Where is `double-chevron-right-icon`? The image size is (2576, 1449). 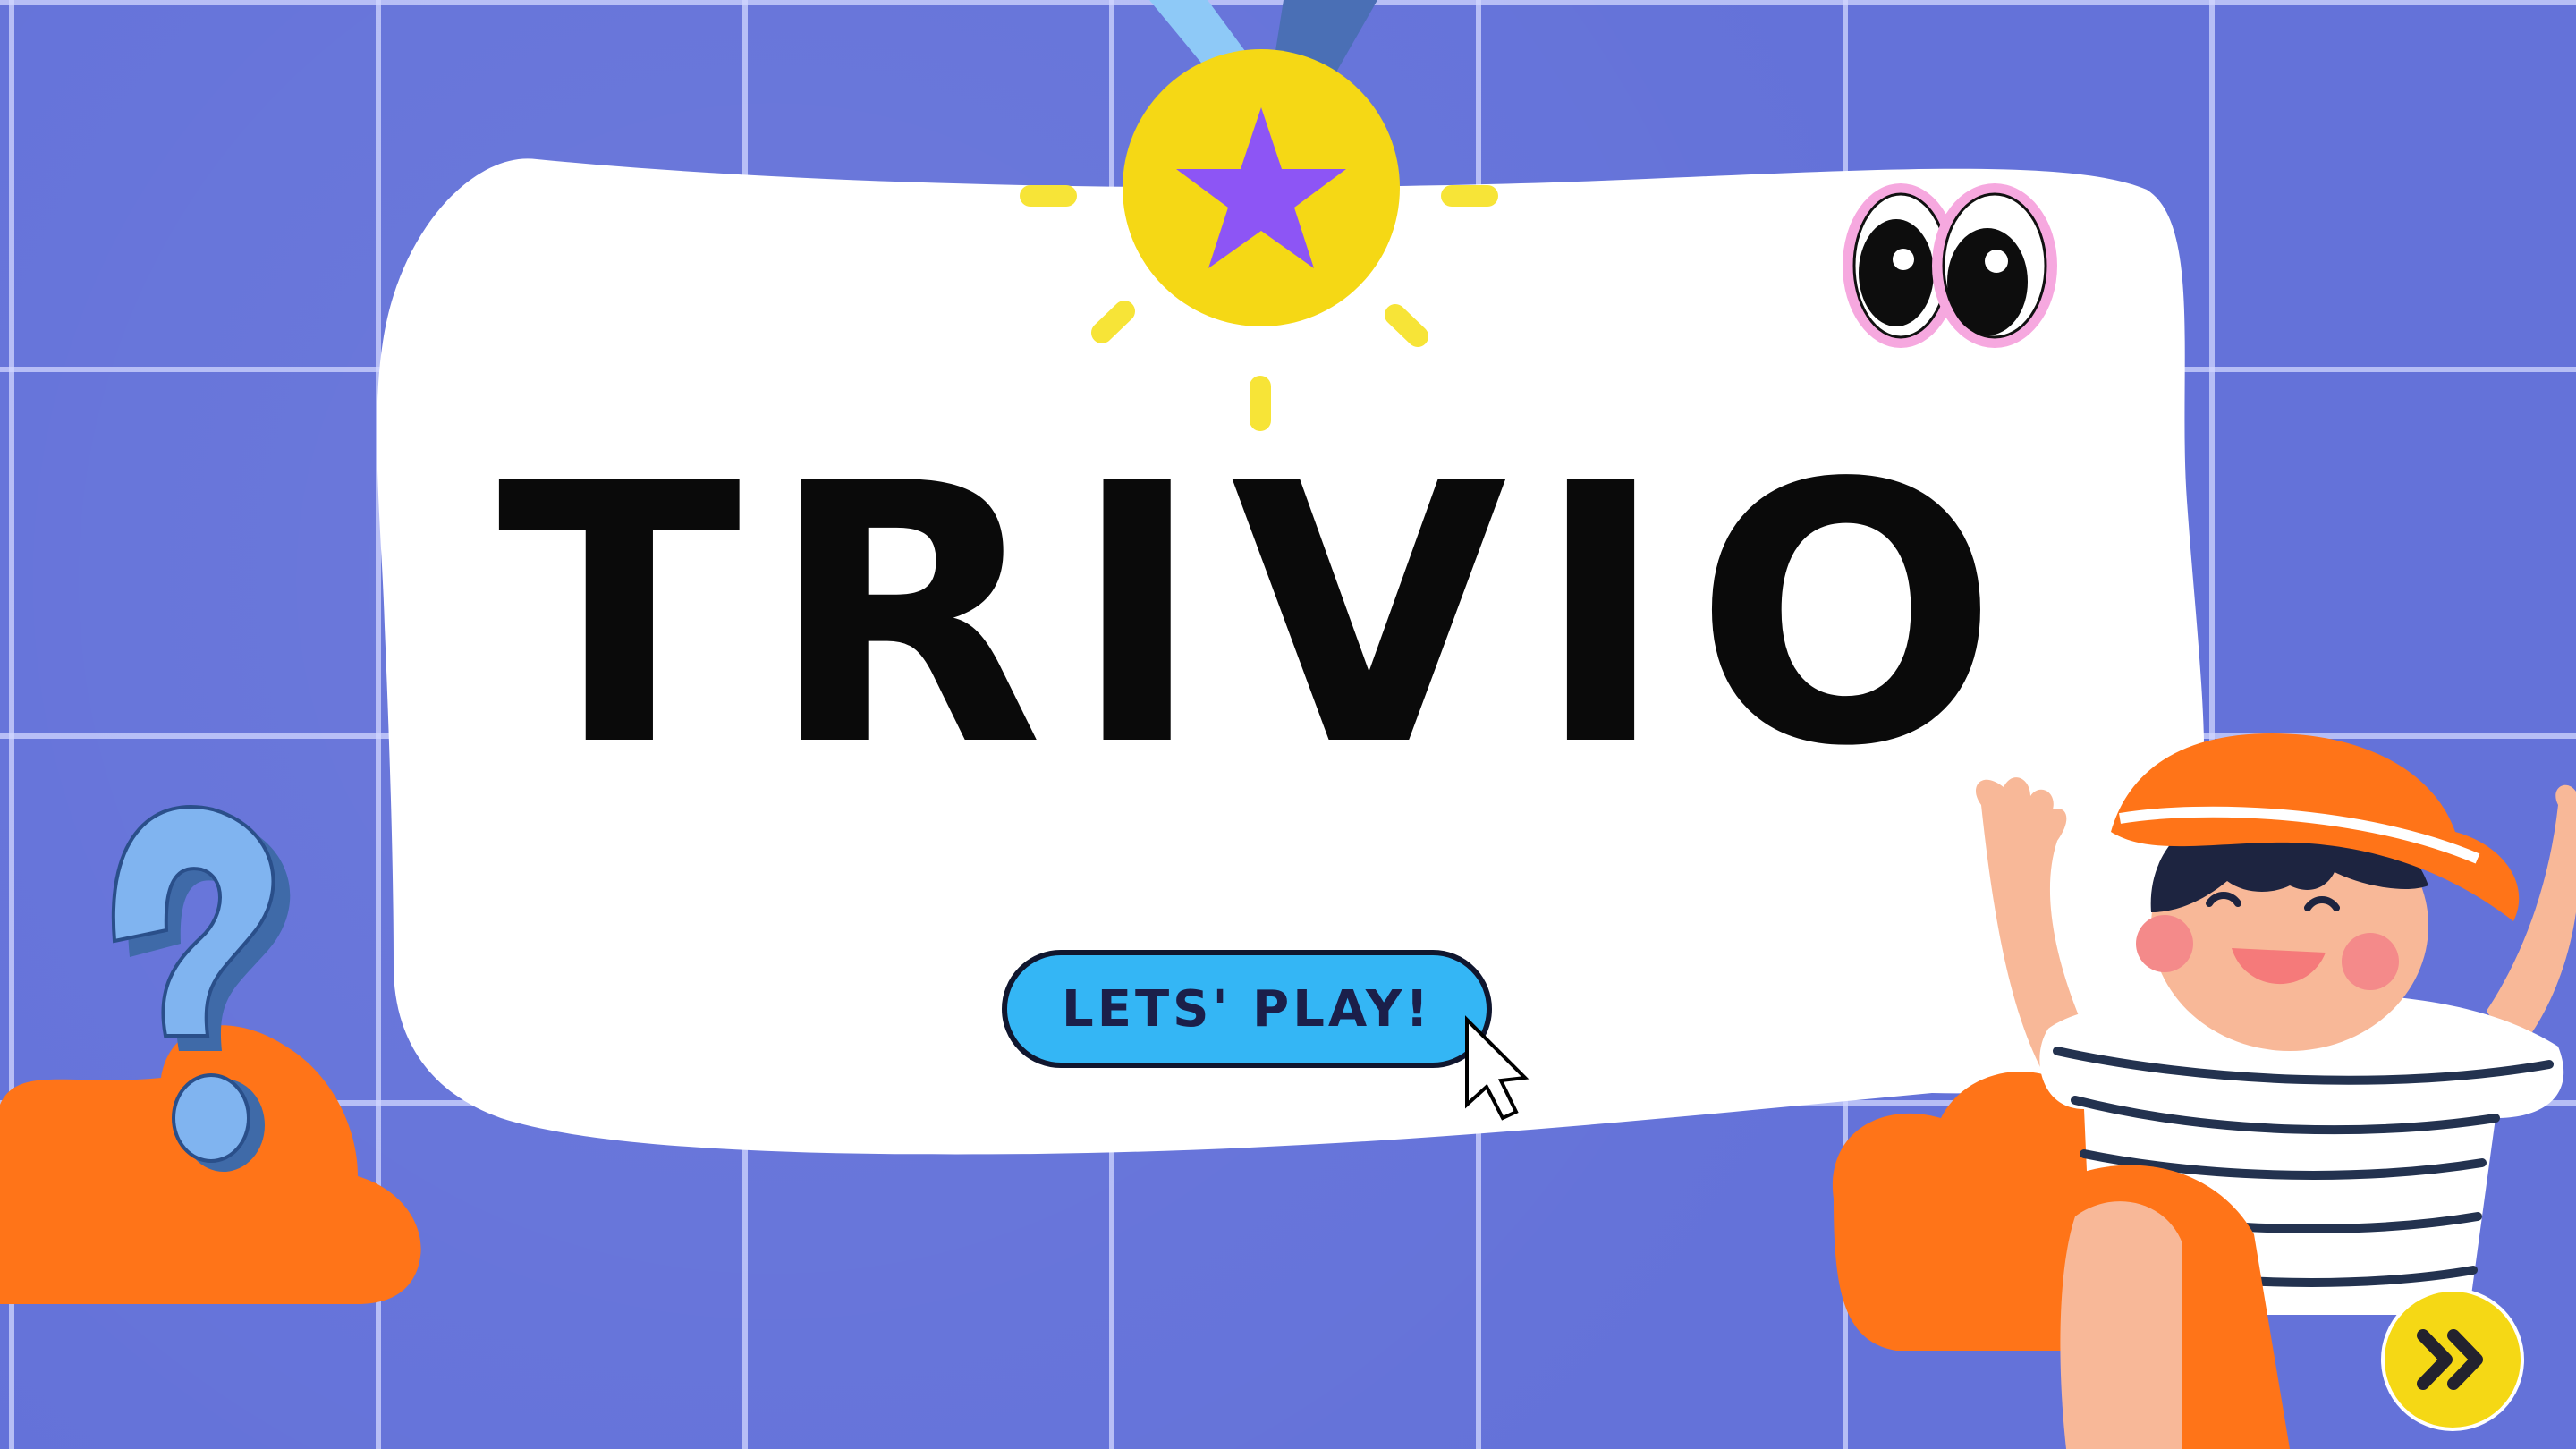
double-chevron-right-icon is located at coordinates (2450, 1359).